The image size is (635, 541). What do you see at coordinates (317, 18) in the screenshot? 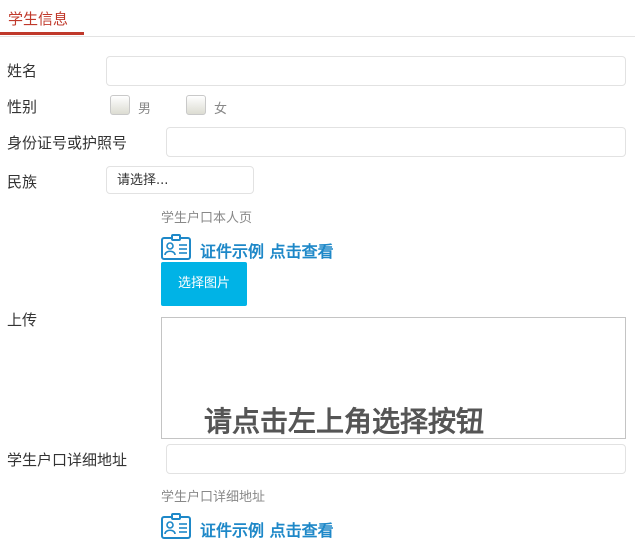
I see `tab-bar` at bounding box center [317, 18].